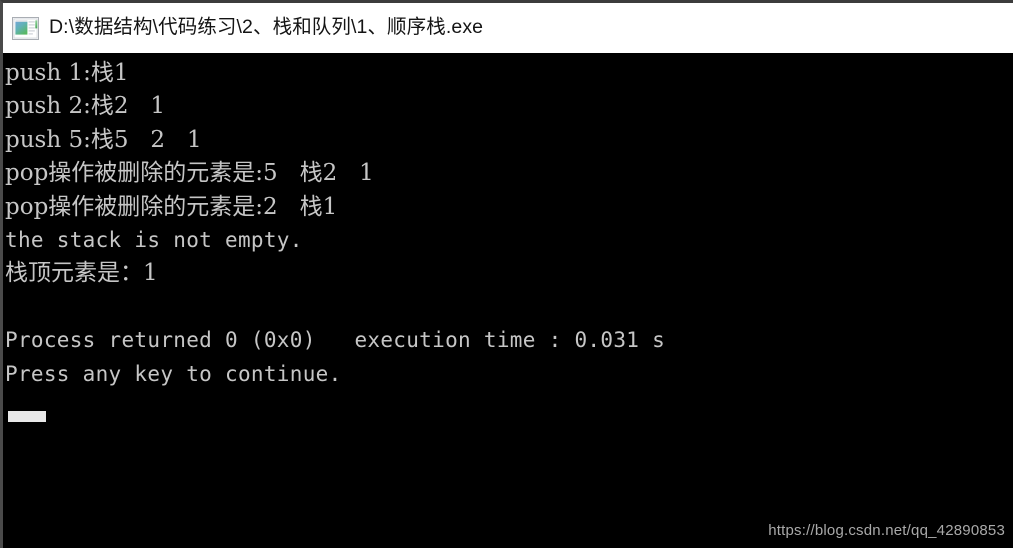  What do you see at coordinates (85, 106) in the screenshot?
I see `console-line: push 2:栈2 1` at bounding box center [85, 106].